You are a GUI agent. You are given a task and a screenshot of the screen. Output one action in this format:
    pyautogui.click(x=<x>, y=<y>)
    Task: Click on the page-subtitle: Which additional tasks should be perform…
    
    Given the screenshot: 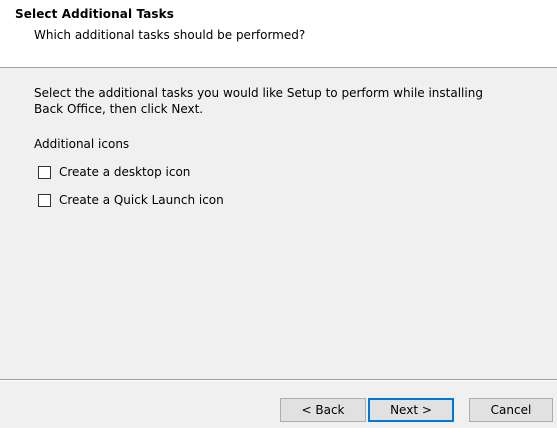 What is the action you would take?
    pyautogui.click(x=170, y=35)
    